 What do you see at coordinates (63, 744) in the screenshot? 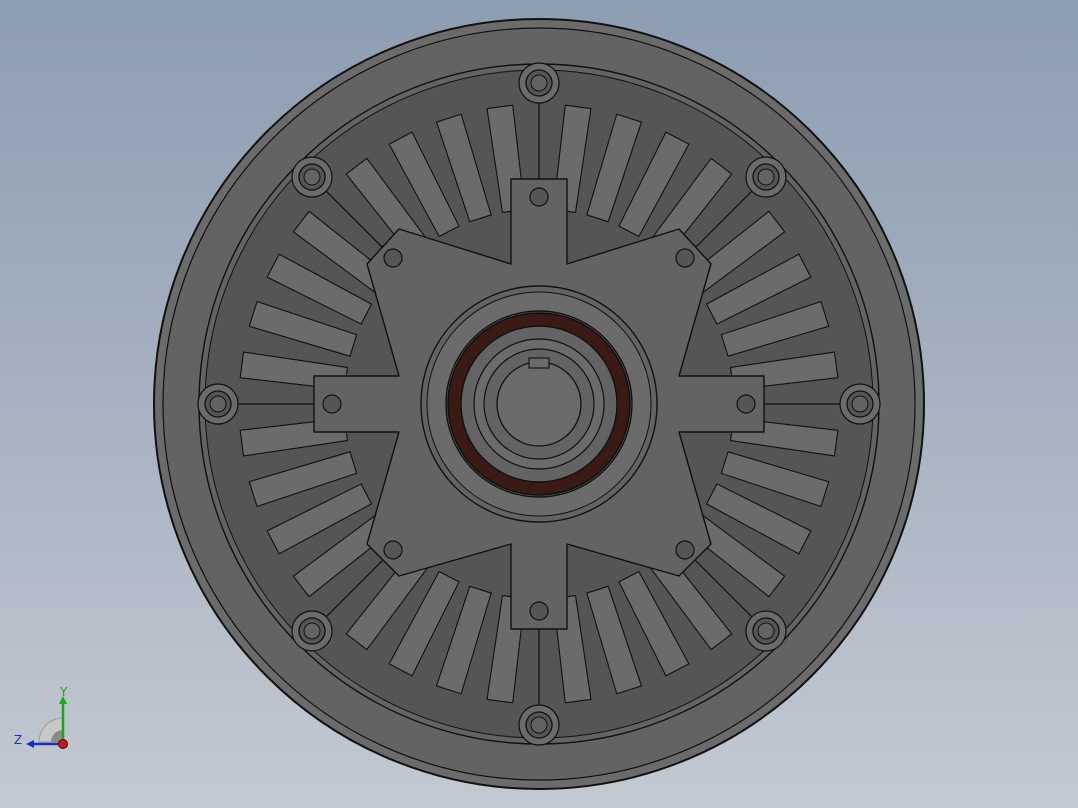
I see `x-axis-dot` at bounding box center [63, 744].